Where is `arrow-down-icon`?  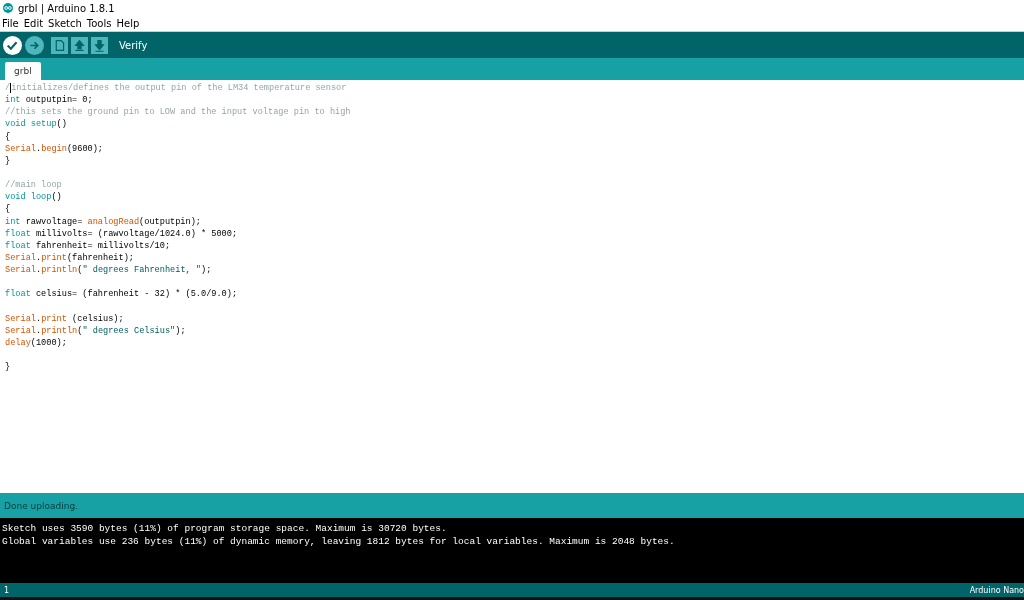 arrow-down-icon is located at coordinates (99, 45).